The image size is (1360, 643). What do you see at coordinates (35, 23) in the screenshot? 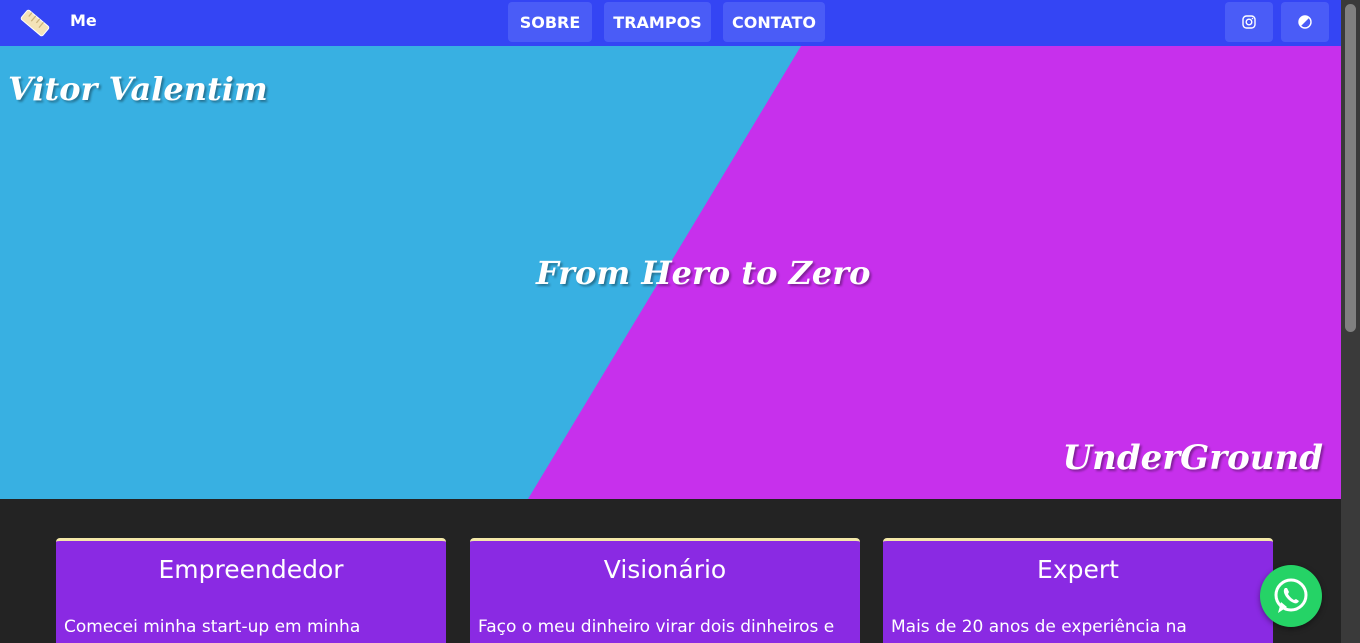
I see `ruler-logo-icon` at bounding box center [35, 23].